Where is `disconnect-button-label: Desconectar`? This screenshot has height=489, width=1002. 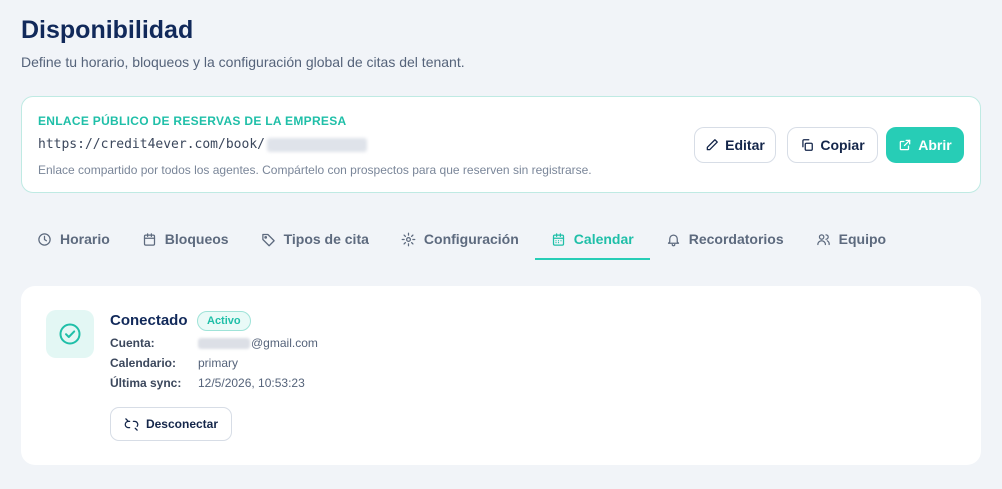
disconnect-button-label: Desconectar is located at coordinates (182, 424).